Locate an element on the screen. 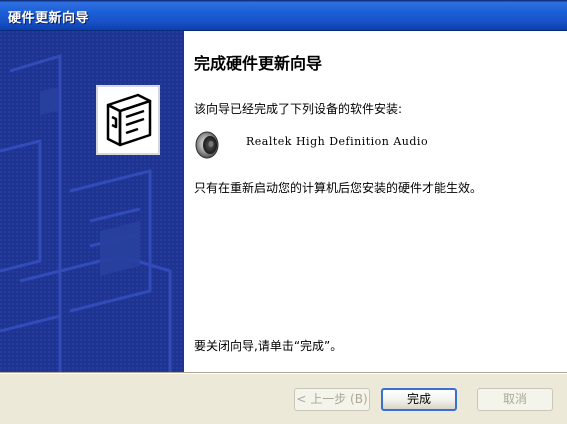 Image resolution: width=567 pixels, height=424 pixels. cancel-button: 取消 is located at coordinates (515, 399).